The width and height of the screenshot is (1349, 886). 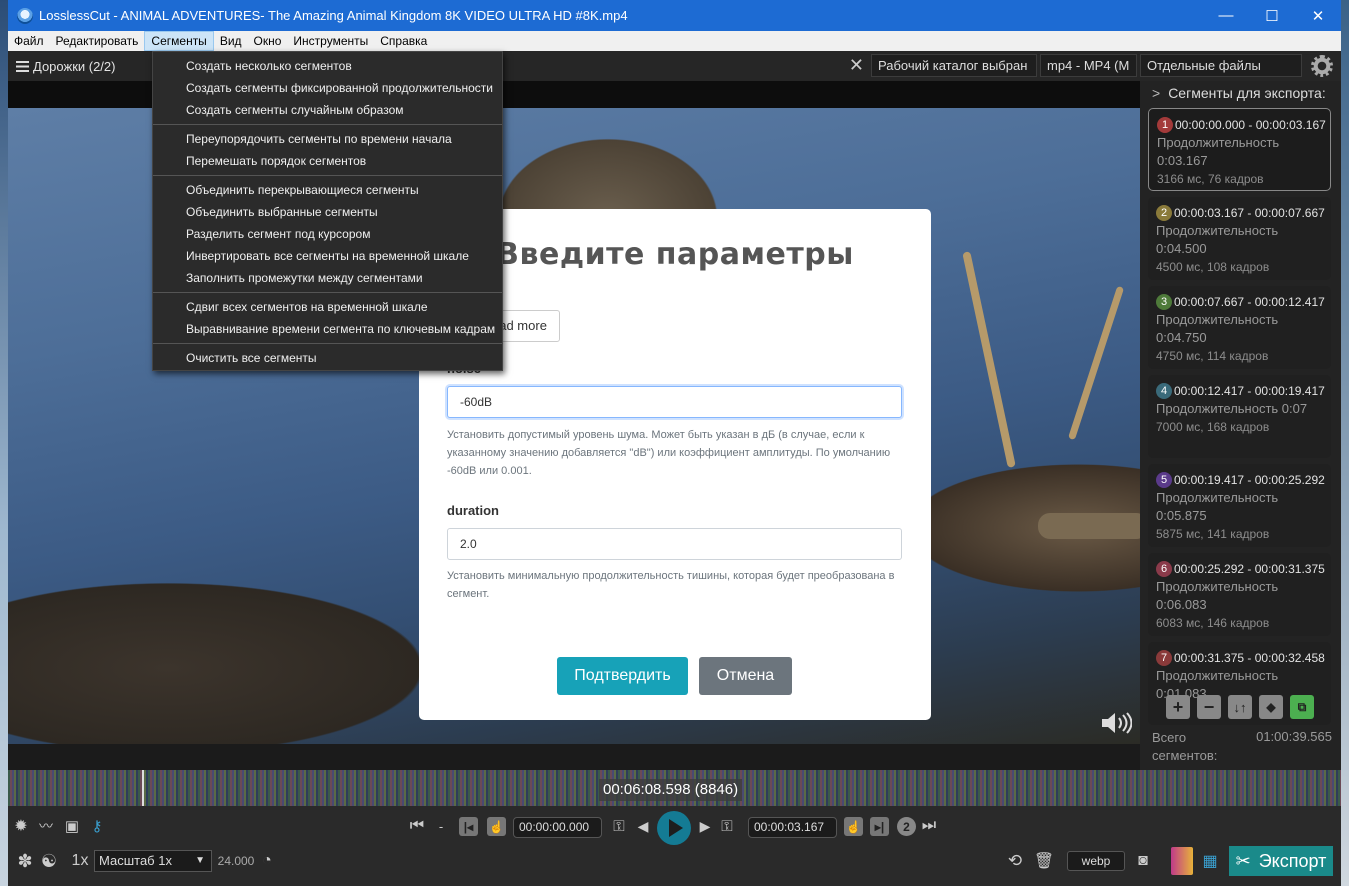 I want to click on menu-item-shuffle: Перемешать порядок сегментов, so click(x=327, y=161).